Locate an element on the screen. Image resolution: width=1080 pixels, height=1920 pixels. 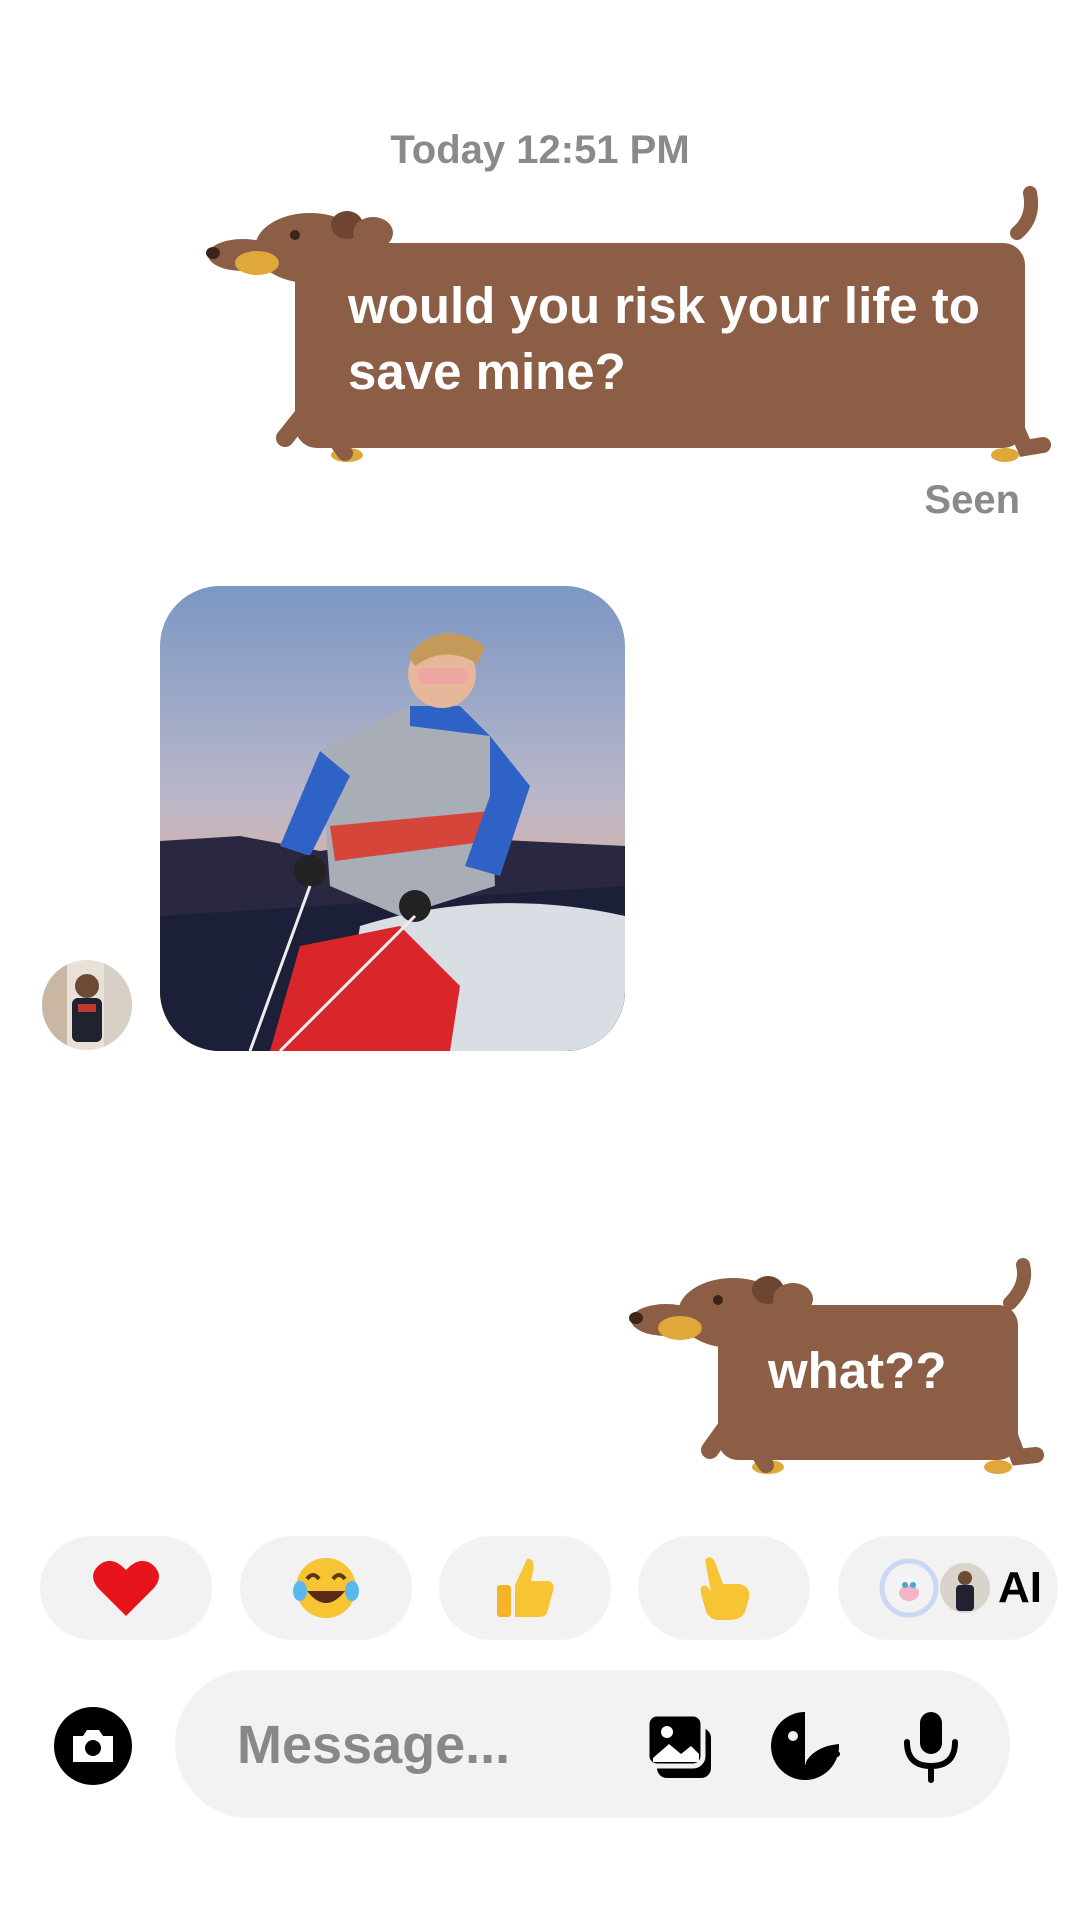
ai-label: AI is located at coordinates (1020, 1587).